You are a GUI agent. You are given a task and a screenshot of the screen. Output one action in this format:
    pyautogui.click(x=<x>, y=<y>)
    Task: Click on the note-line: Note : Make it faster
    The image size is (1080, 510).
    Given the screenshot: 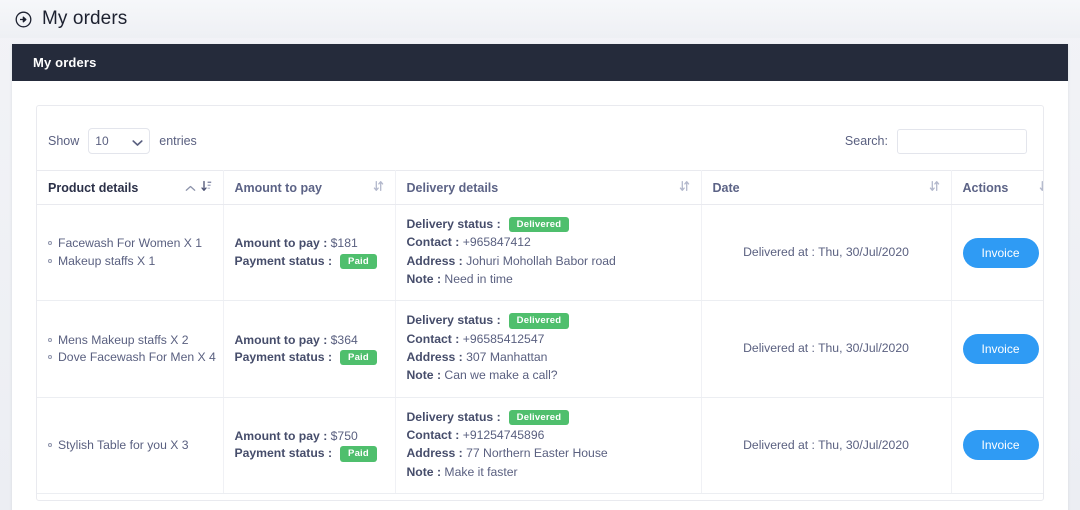 What is the action you would take?
    pyautogui.click(x=548, y=472)
    